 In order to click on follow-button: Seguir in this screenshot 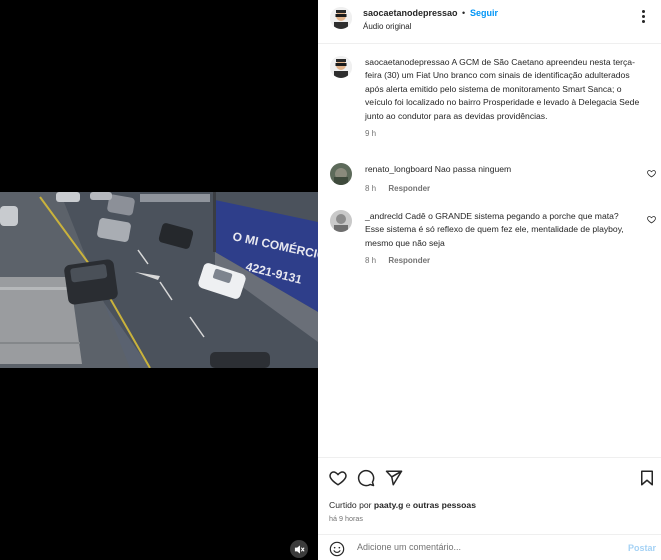, I will do `click(484, 13)`.